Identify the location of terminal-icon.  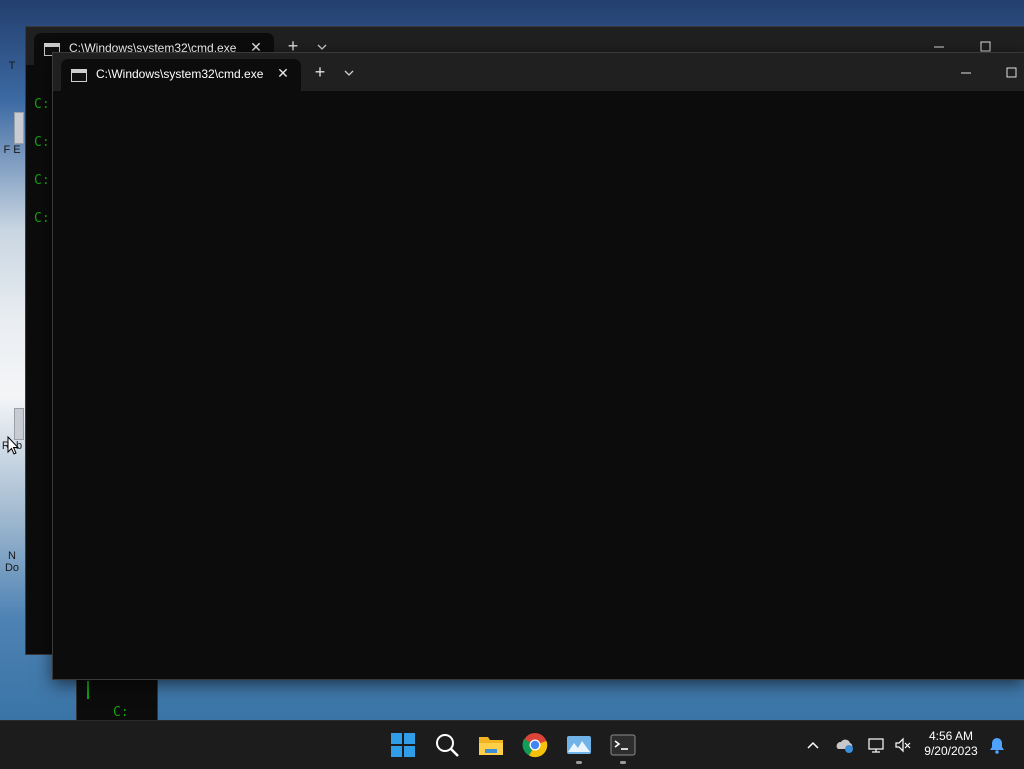
(623, 745).